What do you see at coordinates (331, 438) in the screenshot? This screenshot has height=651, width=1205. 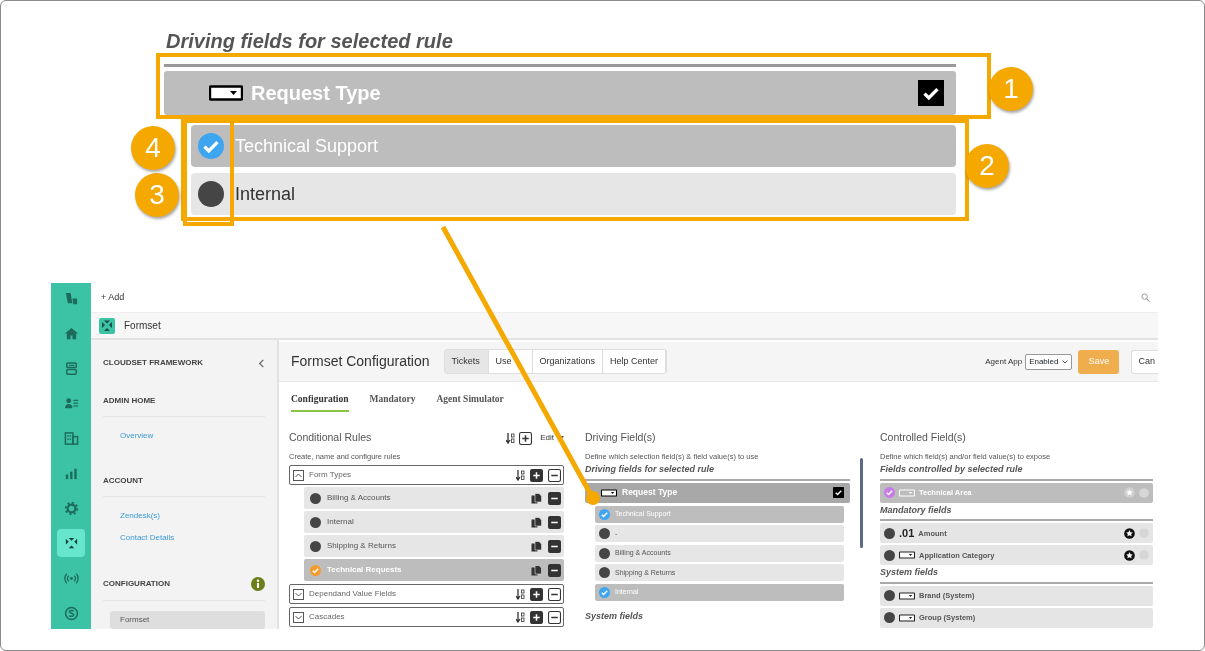 I see `column-title: Conditional Rules` at bounding box center [331, 438].